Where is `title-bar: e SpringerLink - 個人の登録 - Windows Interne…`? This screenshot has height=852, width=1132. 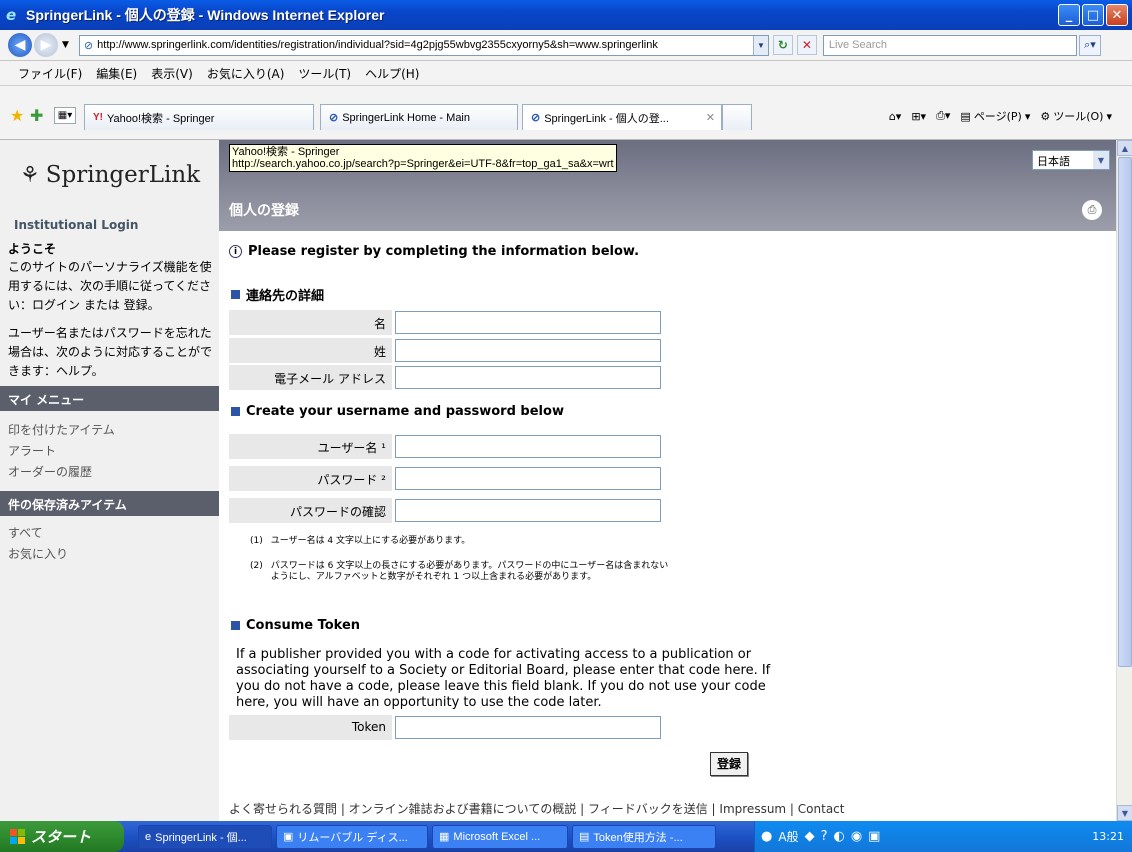 title-bar: e SpringerLink - 個人の登録 - Windows Interne… is located at coordinates (566, 15).